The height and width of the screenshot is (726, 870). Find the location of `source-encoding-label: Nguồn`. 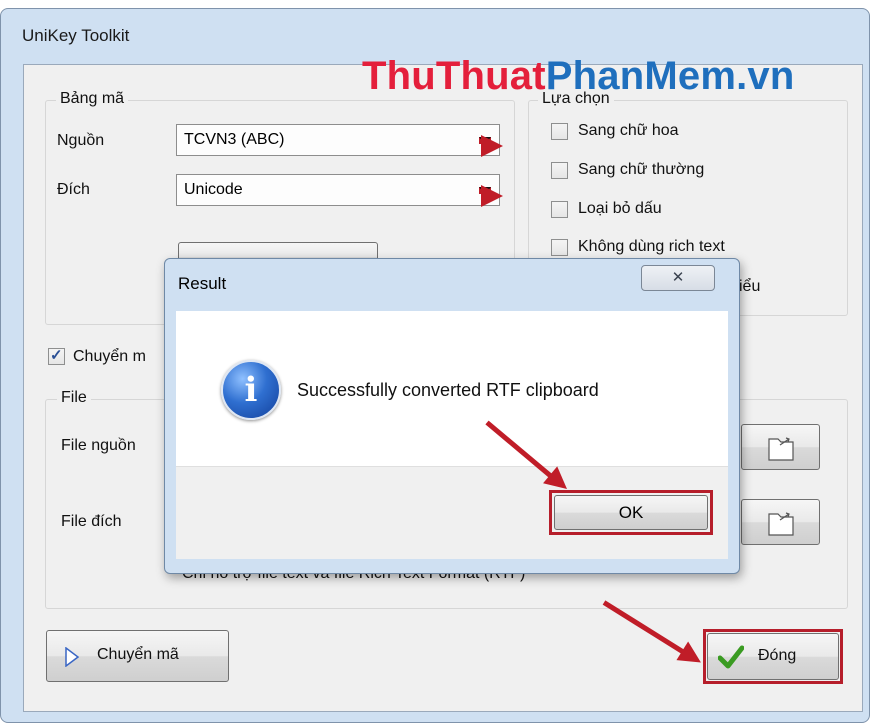

source-encoding-label: Nguồn is located at coordinates (81, 140).